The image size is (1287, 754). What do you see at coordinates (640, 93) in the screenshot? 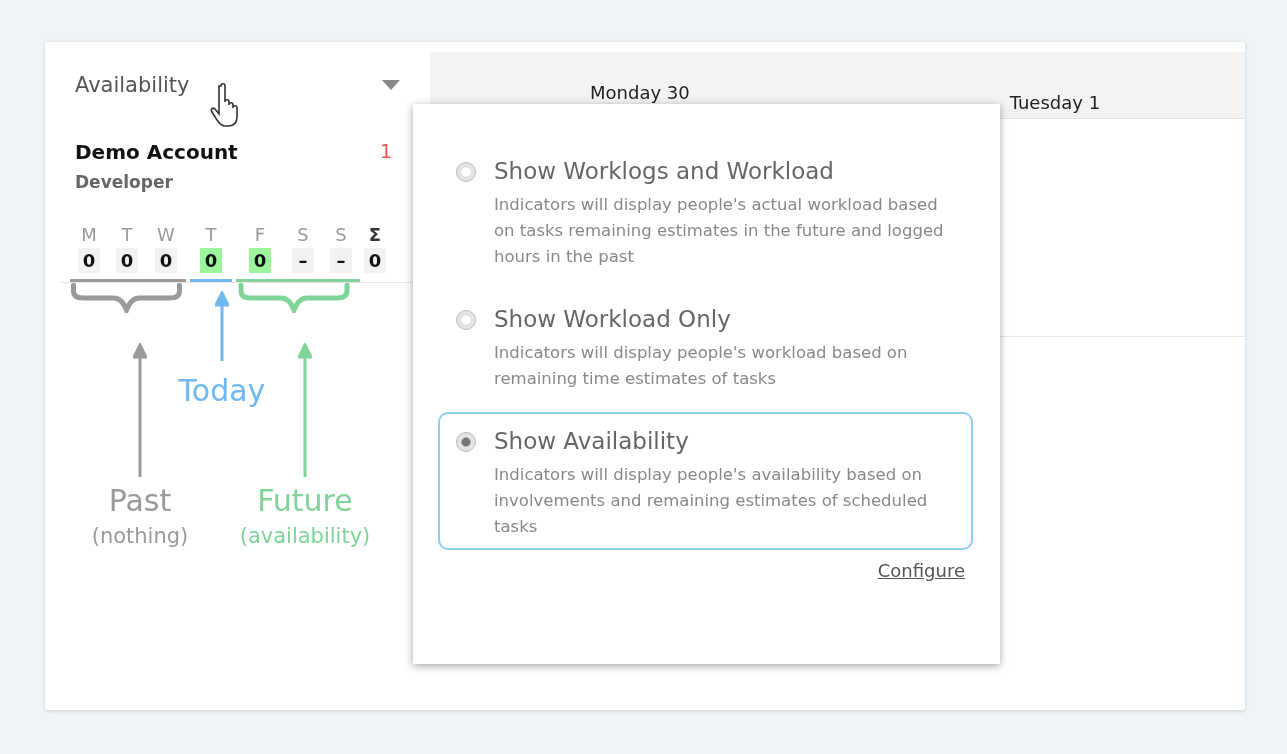
I see `column-header: Monday 30` at bounding box center [640, 93].